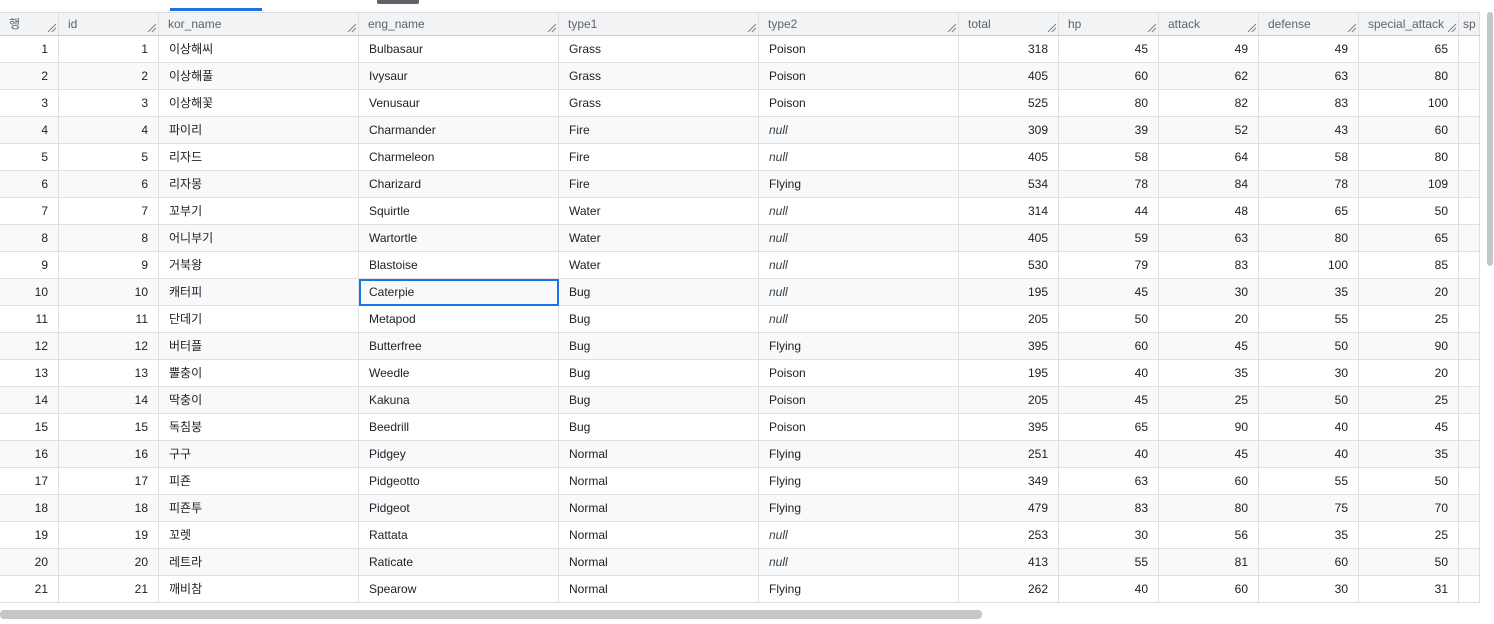 The width and height of the screenshot is (1494, 624). What do you see at coordinates (1209, 562) in the screenshot?
I see `table-cell-attack: 81` at bounding box center [1209, 562].